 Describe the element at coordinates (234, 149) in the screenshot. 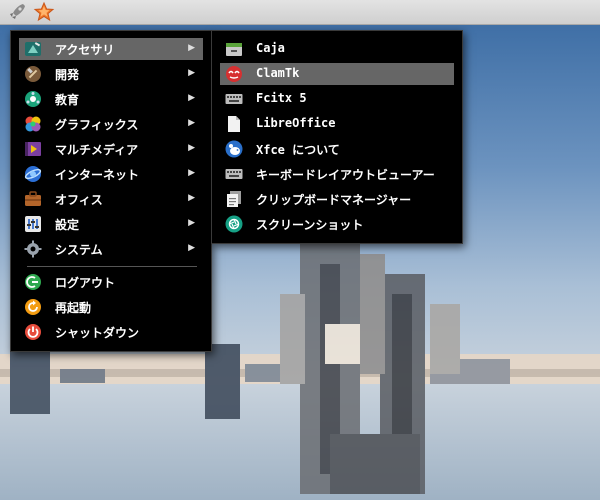

I see `xfce-mouse-icon` at that location.